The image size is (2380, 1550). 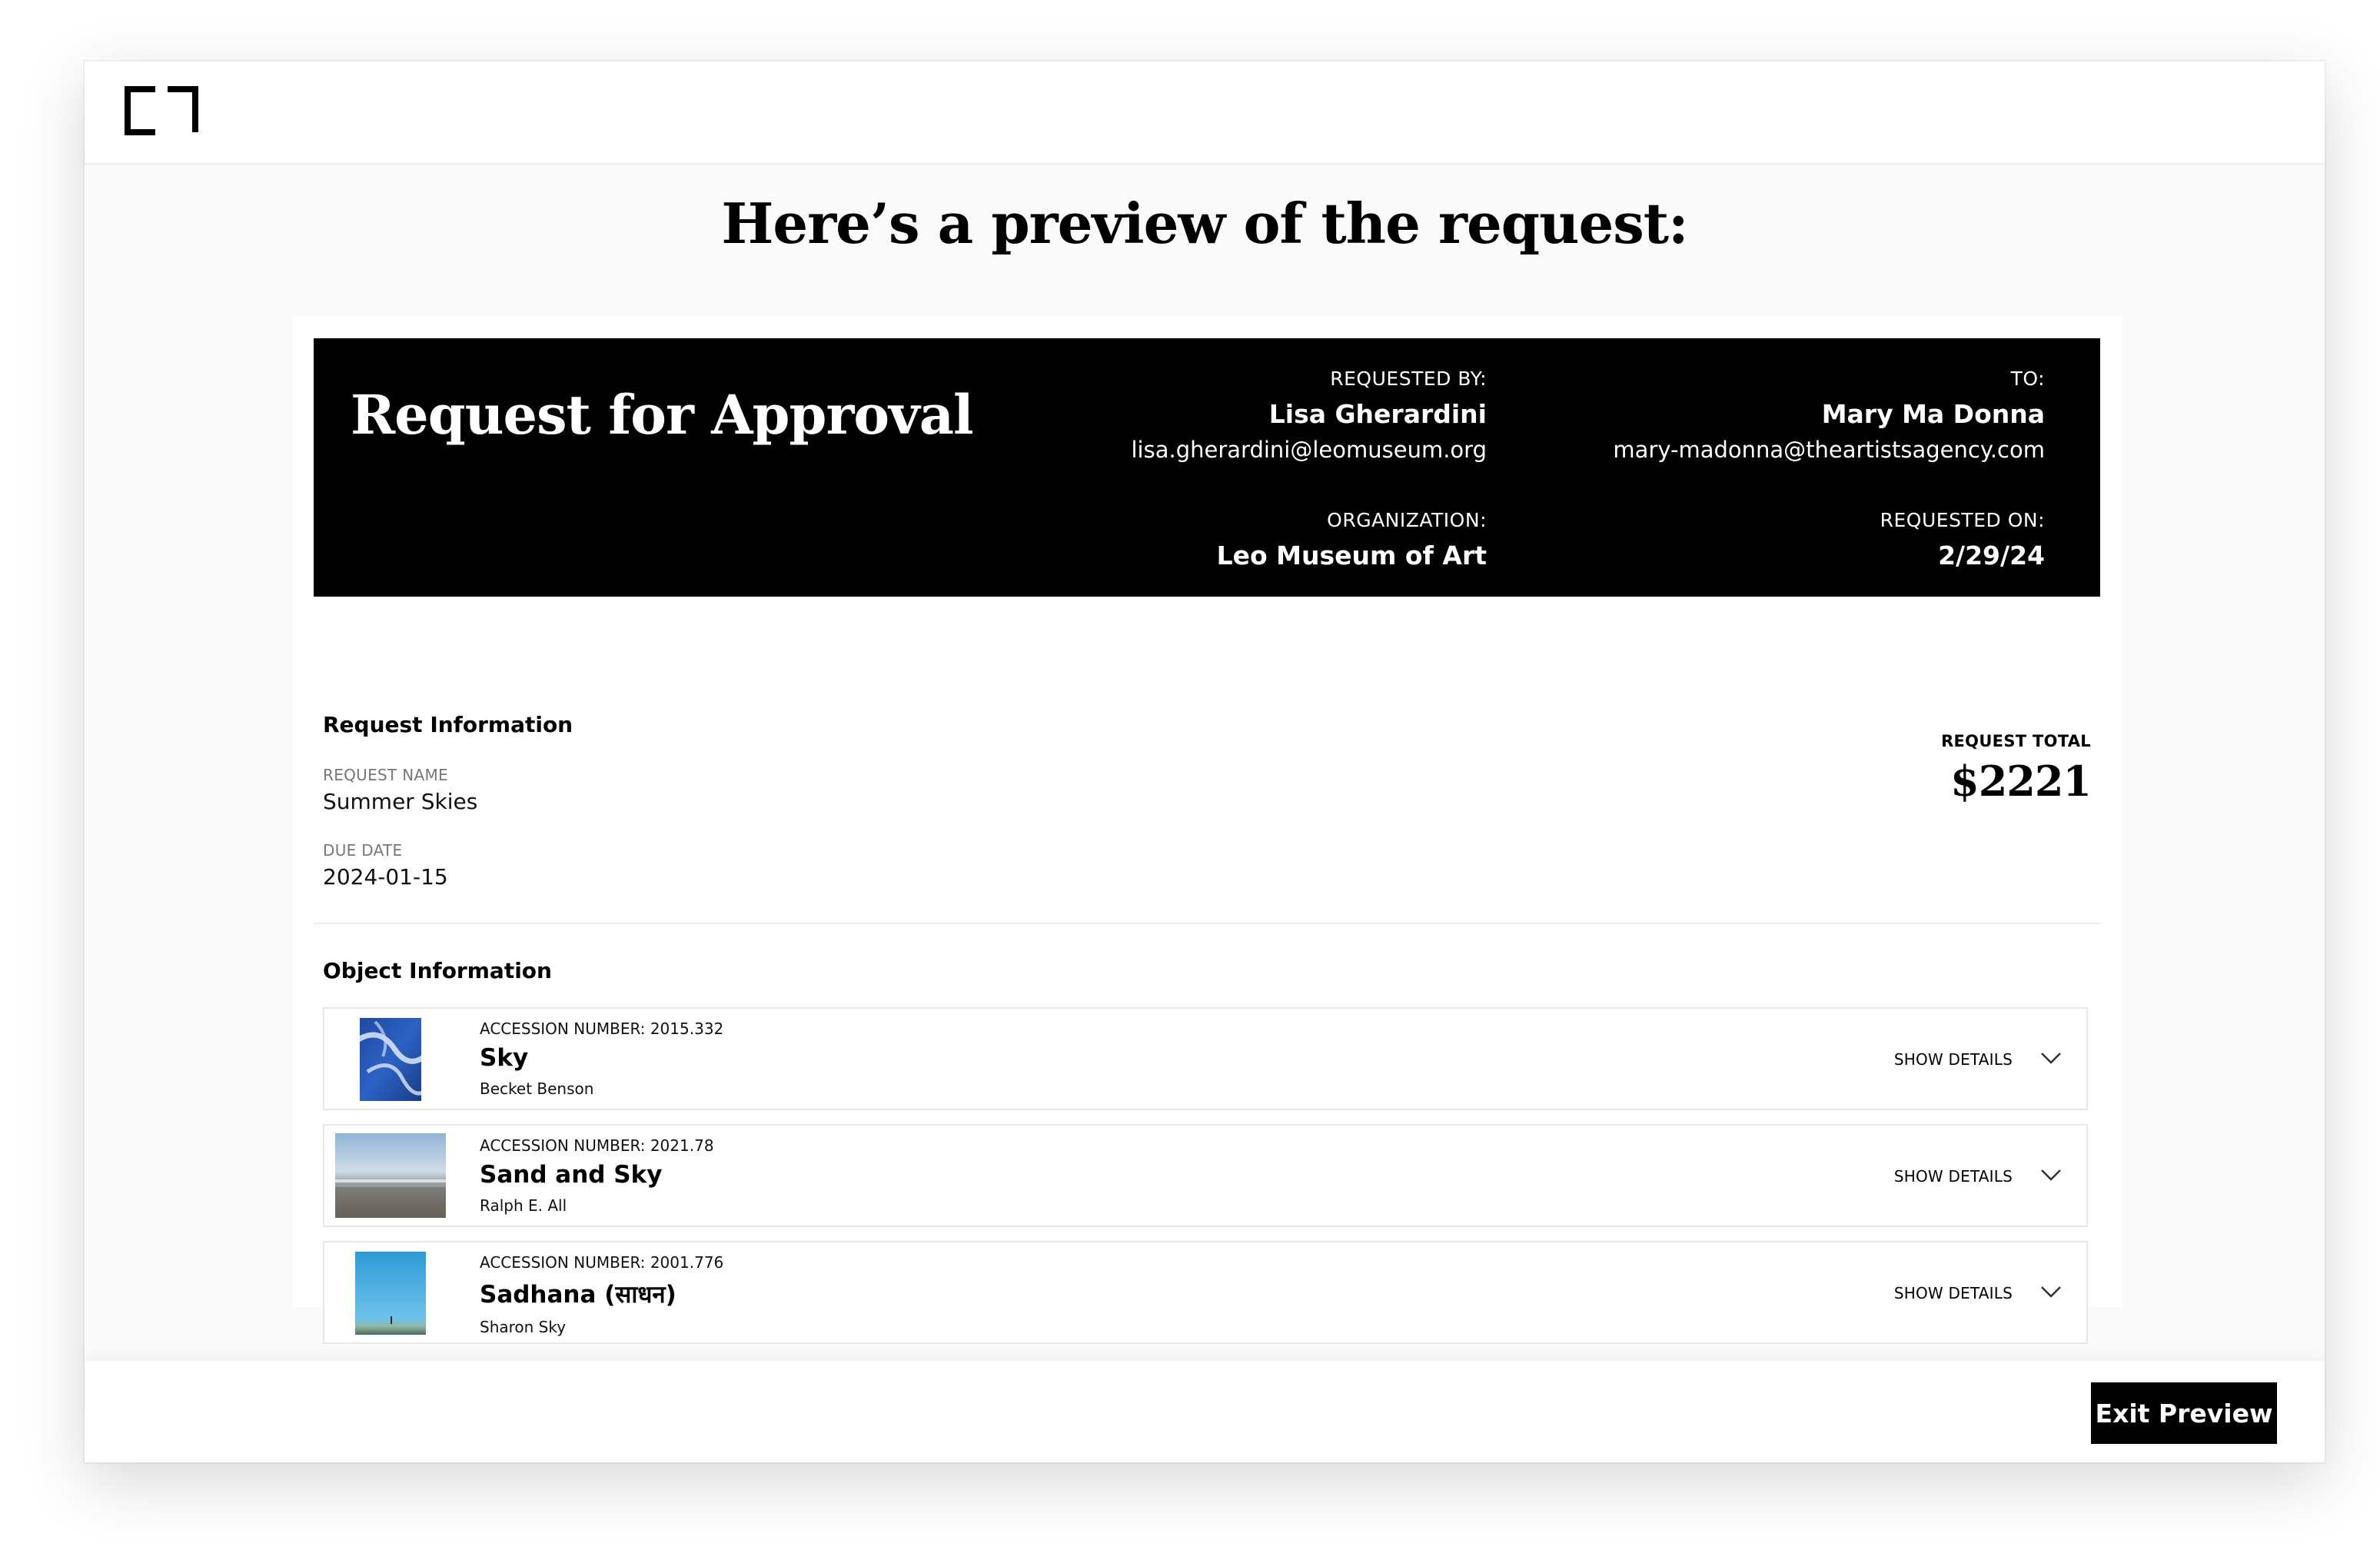 What do you see at coordinates (1933, 414) in the screenshot?
I see `to-name: Mary Ma Donna` at bounding box center [1933, 414].